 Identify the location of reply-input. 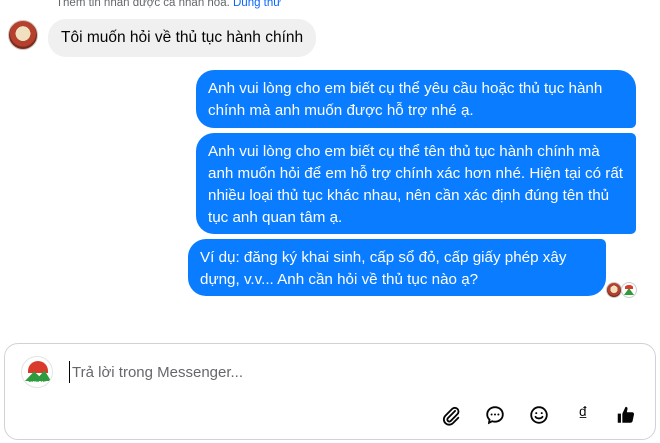
(329, 372).